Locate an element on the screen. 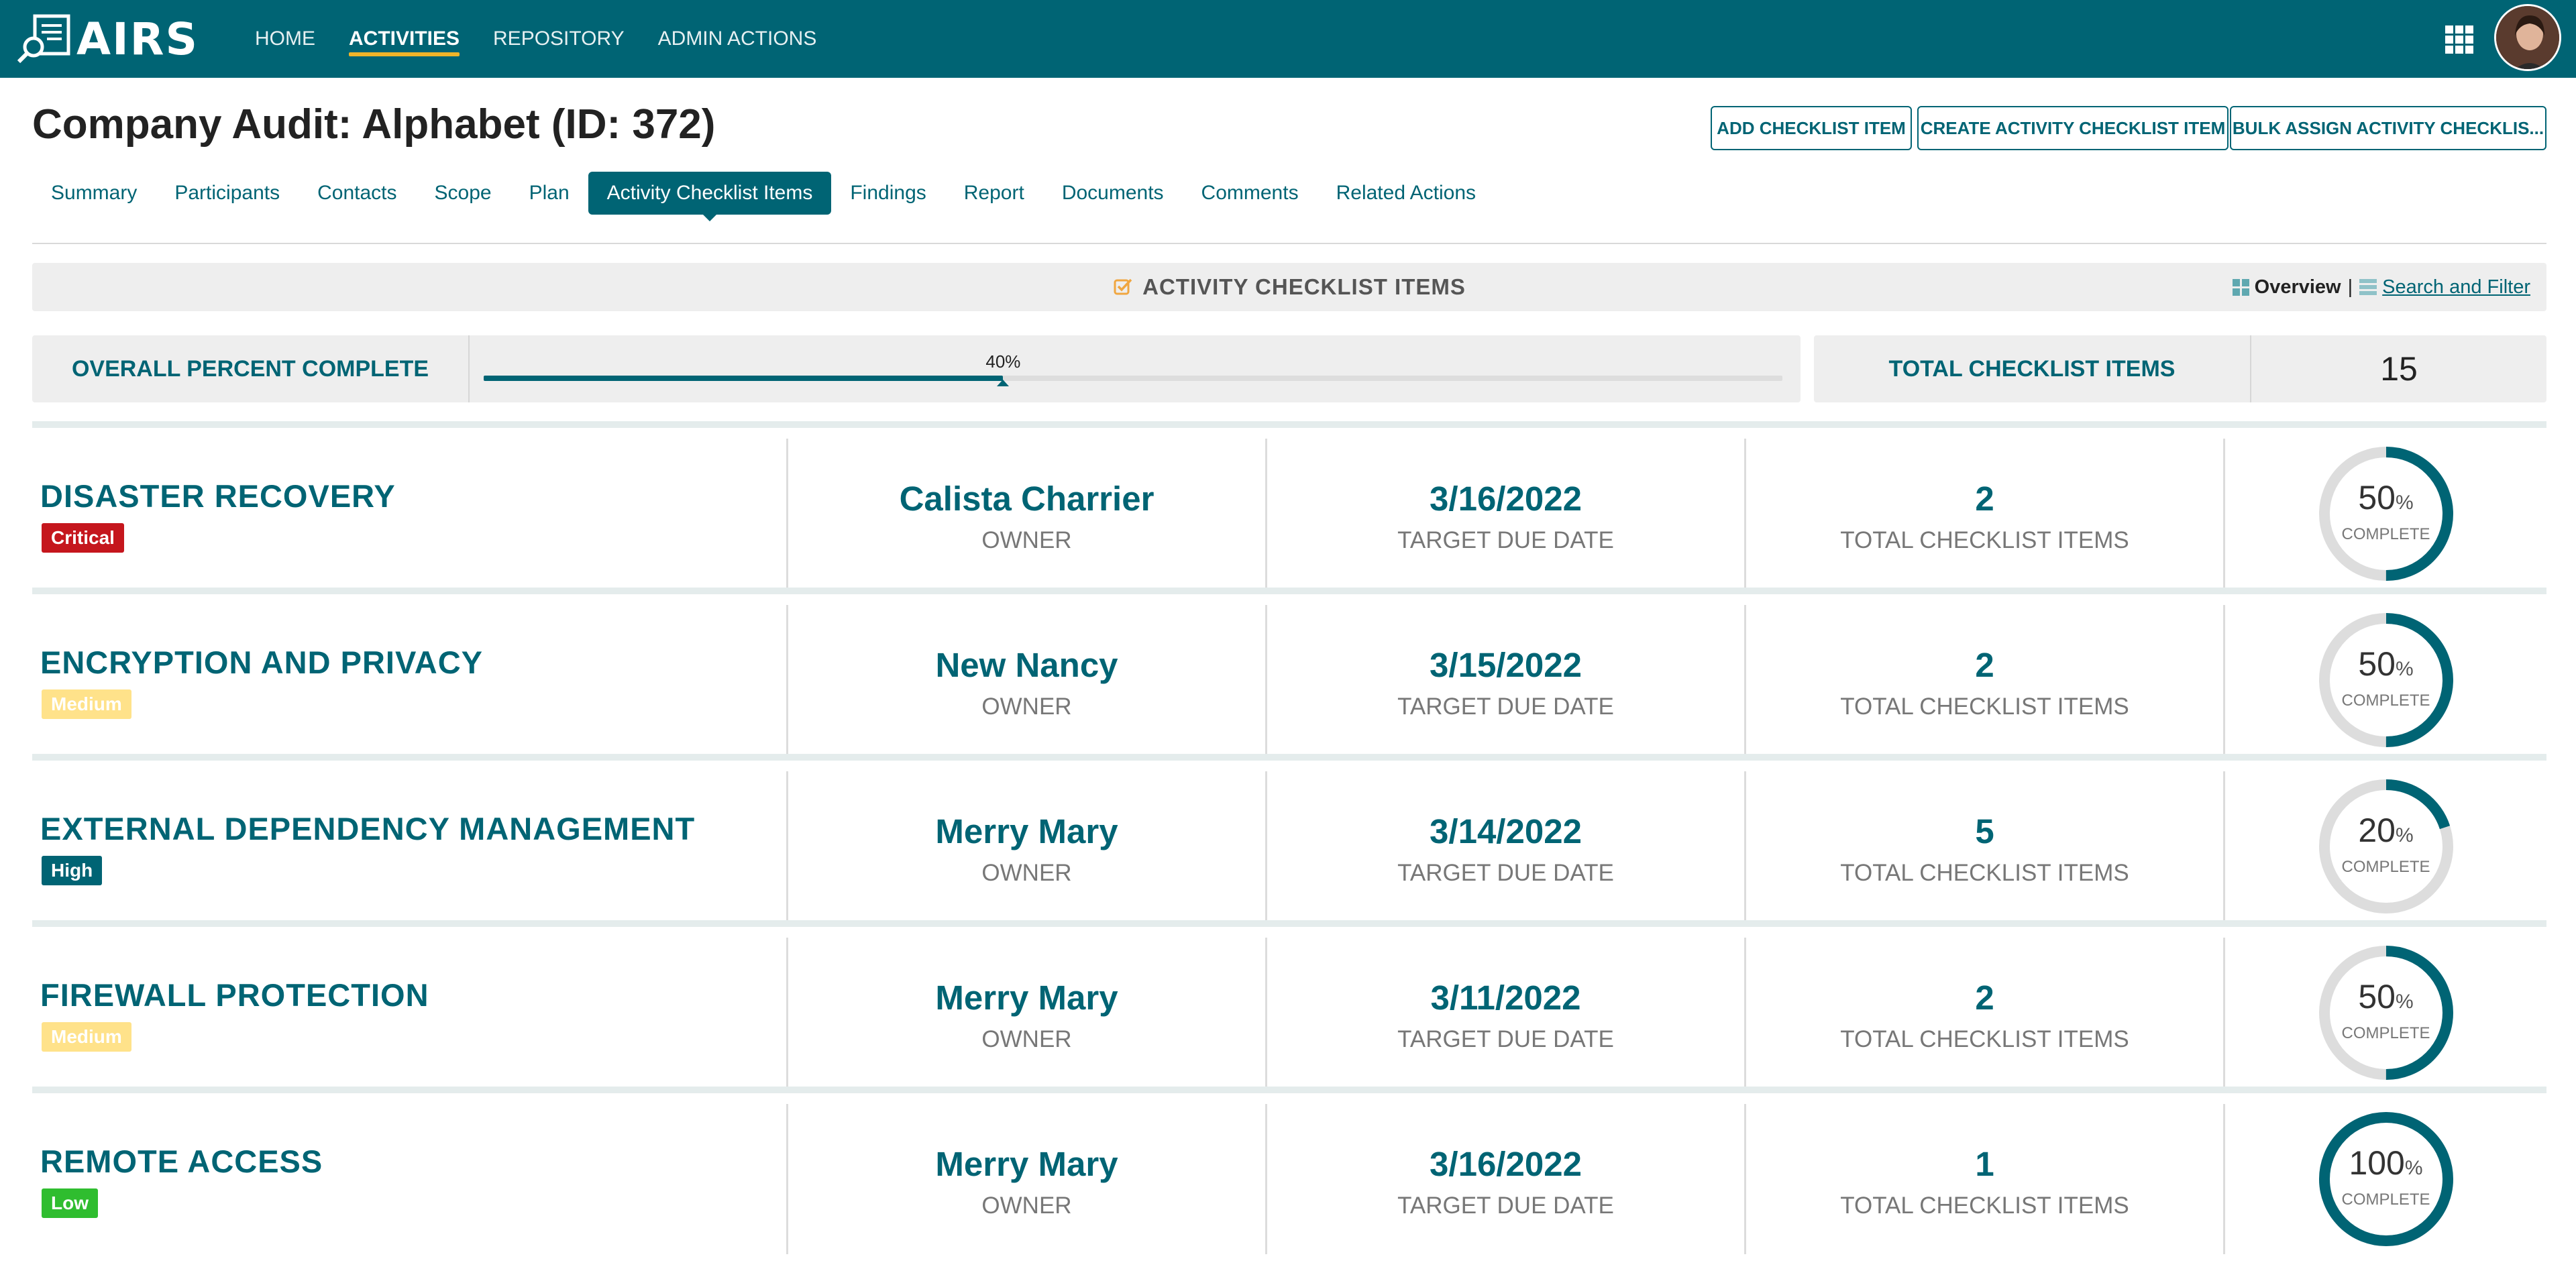 The width and height of the screenshot is (2576, 1275). checklist-title: EXTERNAL DEPENDENCY MANAGEMENT is located at coordinates (367, 828).